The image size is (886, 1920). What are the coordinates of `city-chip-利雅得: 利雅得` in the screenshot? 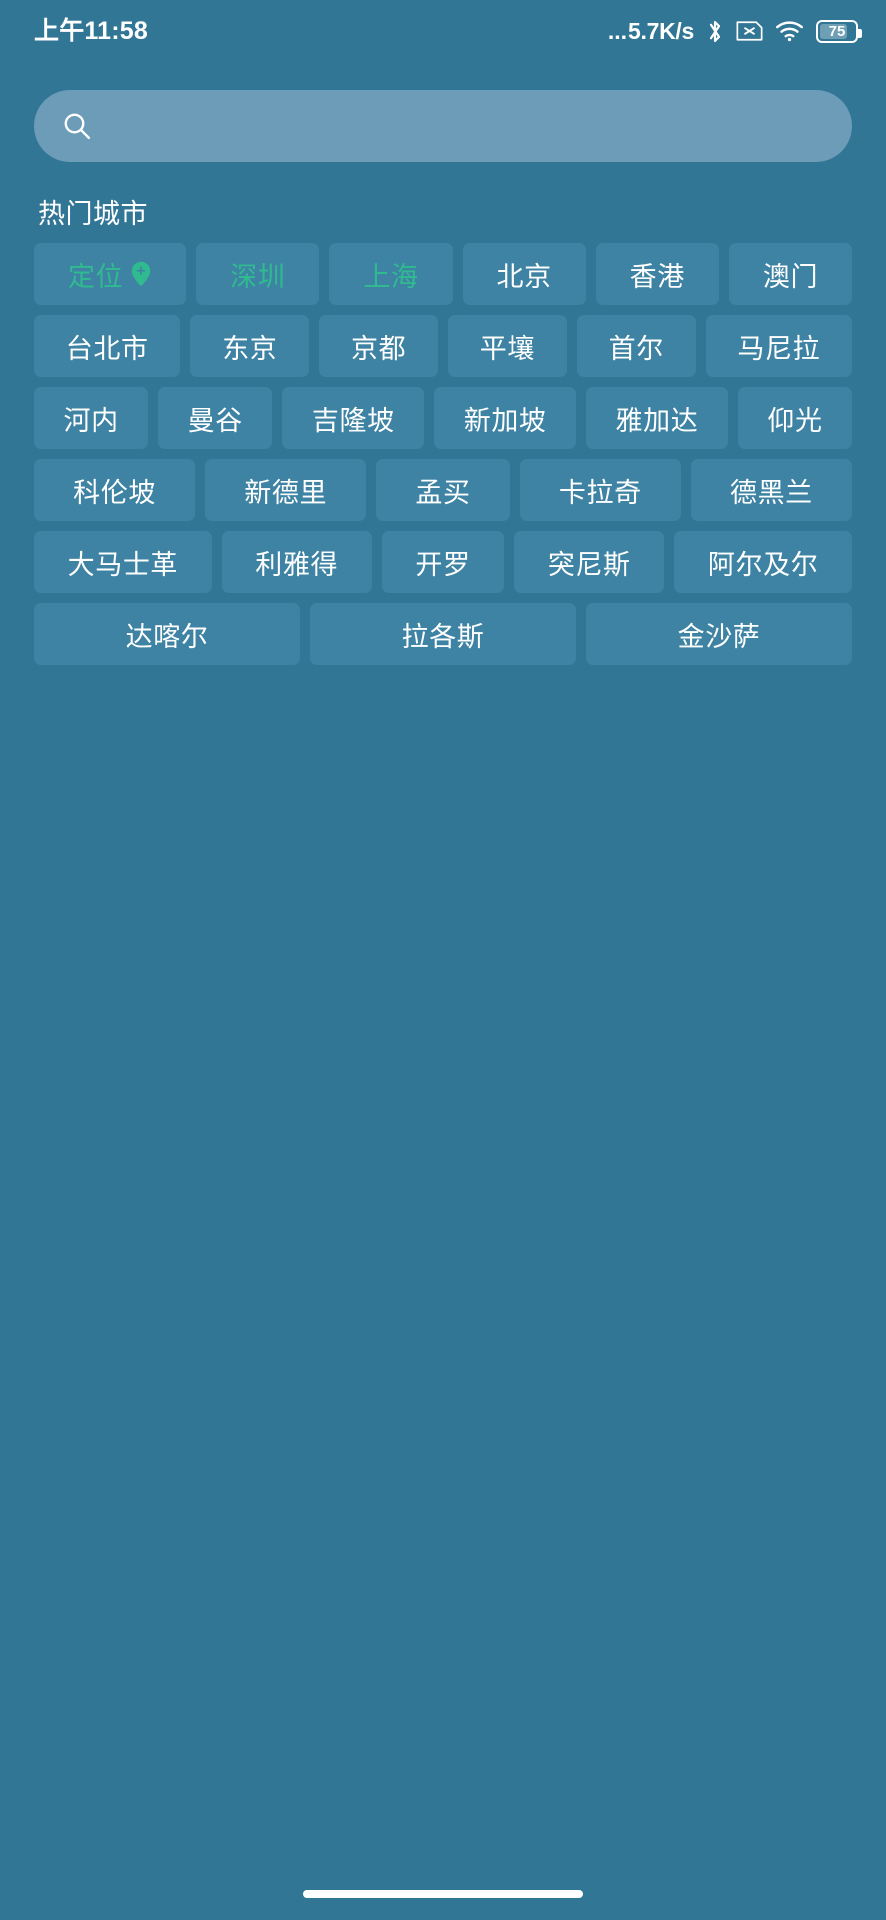 It's located at (296, 562).